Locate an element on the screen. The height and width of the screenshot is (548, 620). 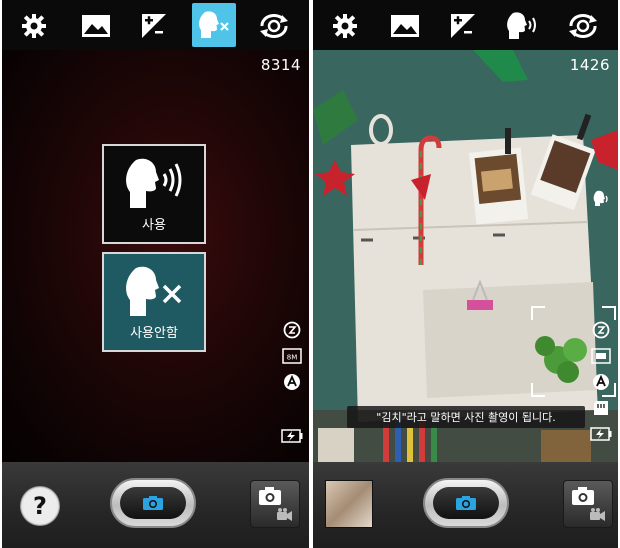
status-icons is located at coordinates (601, 385).